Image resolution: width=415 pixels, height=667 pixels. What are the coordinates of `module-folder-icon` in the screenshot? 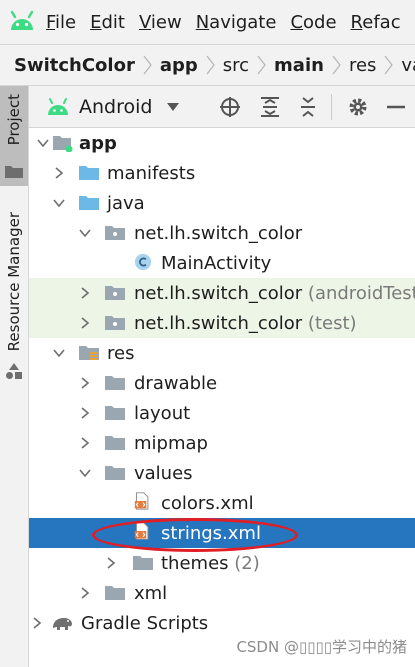 It's located at (63, 144).